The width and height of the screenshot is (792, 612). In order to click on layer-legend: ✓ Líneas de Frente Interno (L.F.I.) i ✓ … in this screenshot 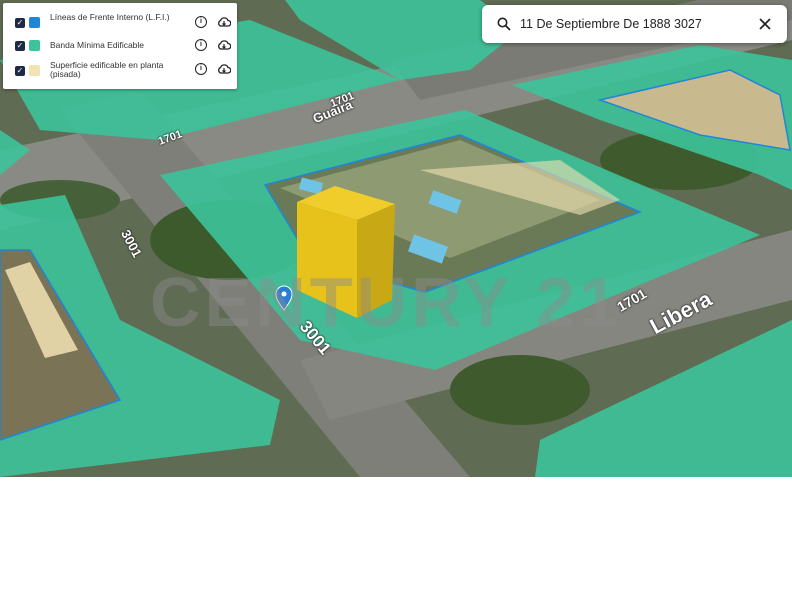, I will do `click(120, 46)`.